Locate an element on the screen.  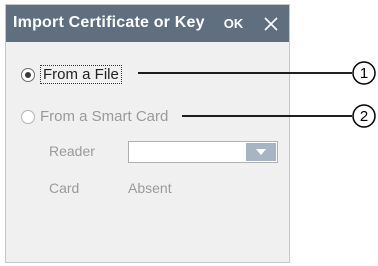
radio-from-file: From a File is located at coordinates (71, 74).